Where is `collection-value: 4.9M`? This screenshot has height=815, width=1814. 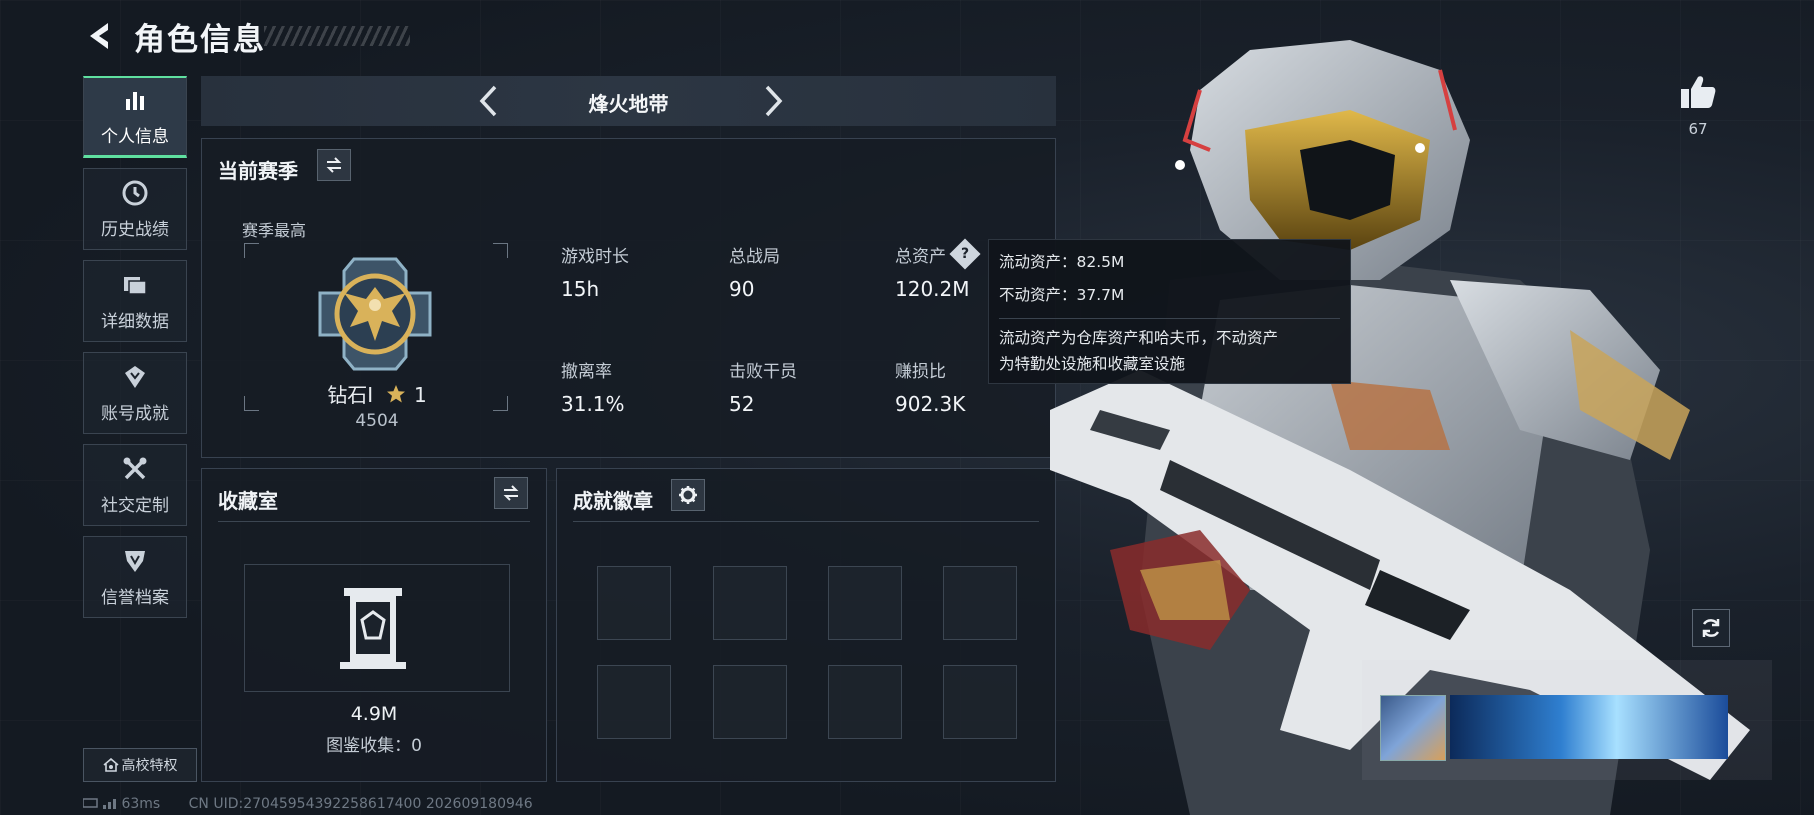 collection-value: 4.9M is located at coordinates (374, 714).